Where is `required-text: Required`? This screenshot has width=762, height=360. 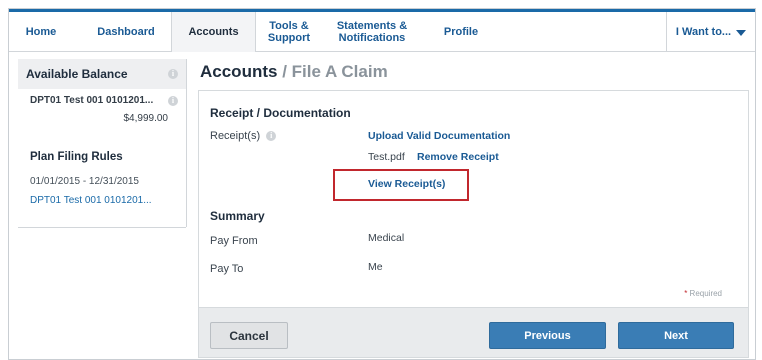
required-text: Required is located at coordinates (704, 293).